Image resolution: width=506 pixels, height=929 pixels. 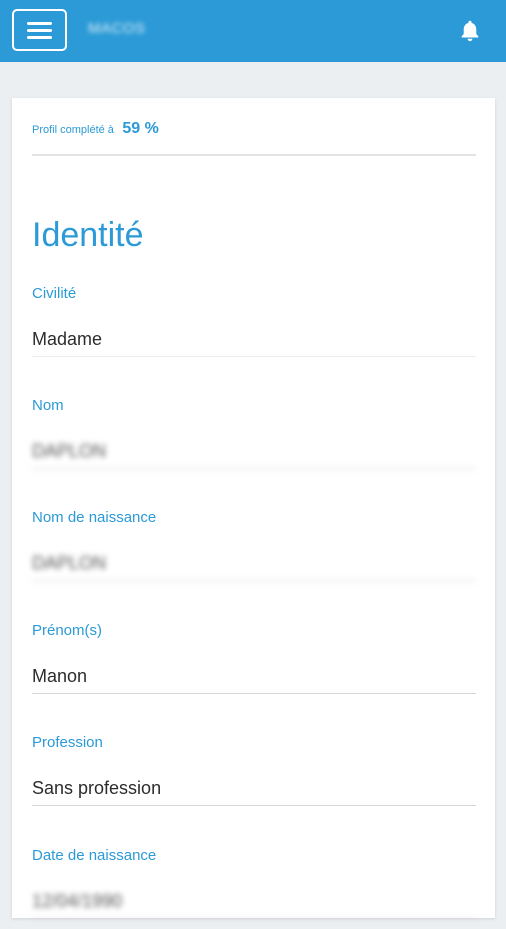 I want to click on field-civilite: Civilité, so click(x=254, y=326).